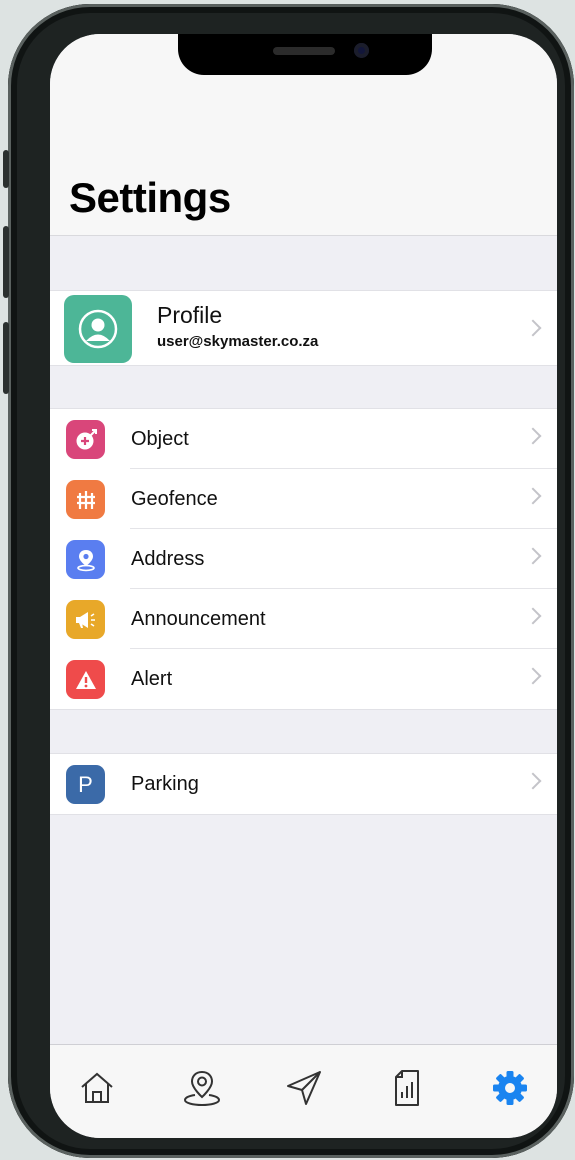  Describe the element at coordinates (85, 439) in the screenshot. I see `object-add-icon` at that location.